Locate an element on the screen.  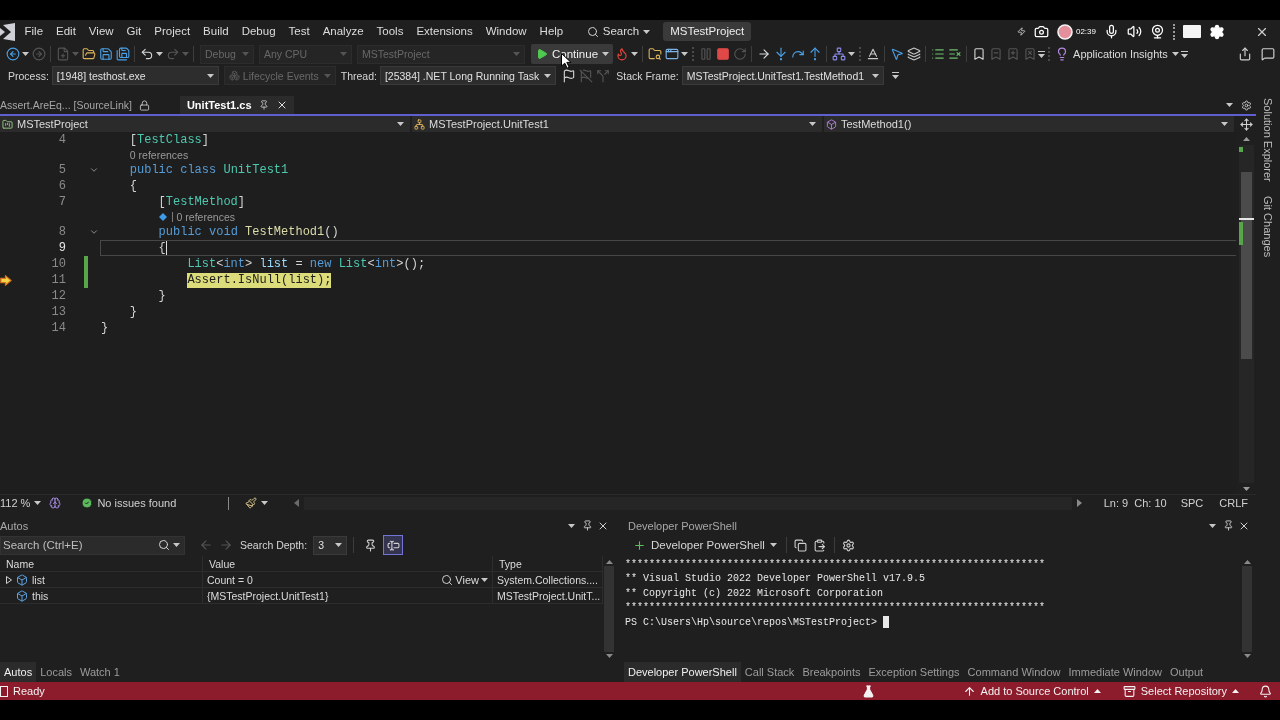
notifications-button is located at coordinates (1265, 691).